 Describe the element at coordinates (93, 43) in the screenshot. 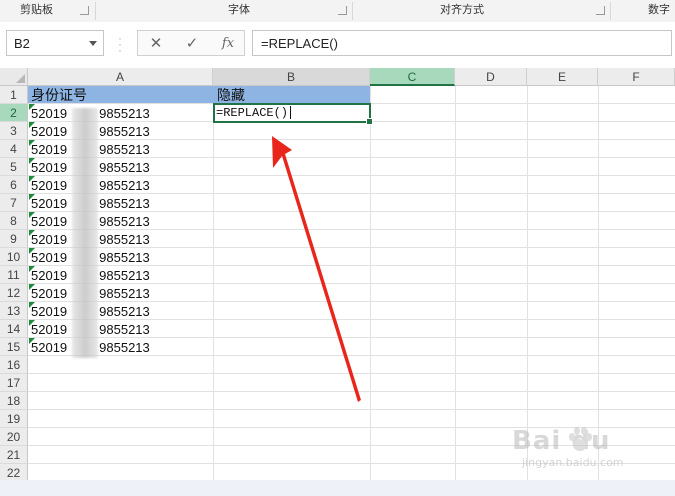

I see `chevron-down-icon` at that location.